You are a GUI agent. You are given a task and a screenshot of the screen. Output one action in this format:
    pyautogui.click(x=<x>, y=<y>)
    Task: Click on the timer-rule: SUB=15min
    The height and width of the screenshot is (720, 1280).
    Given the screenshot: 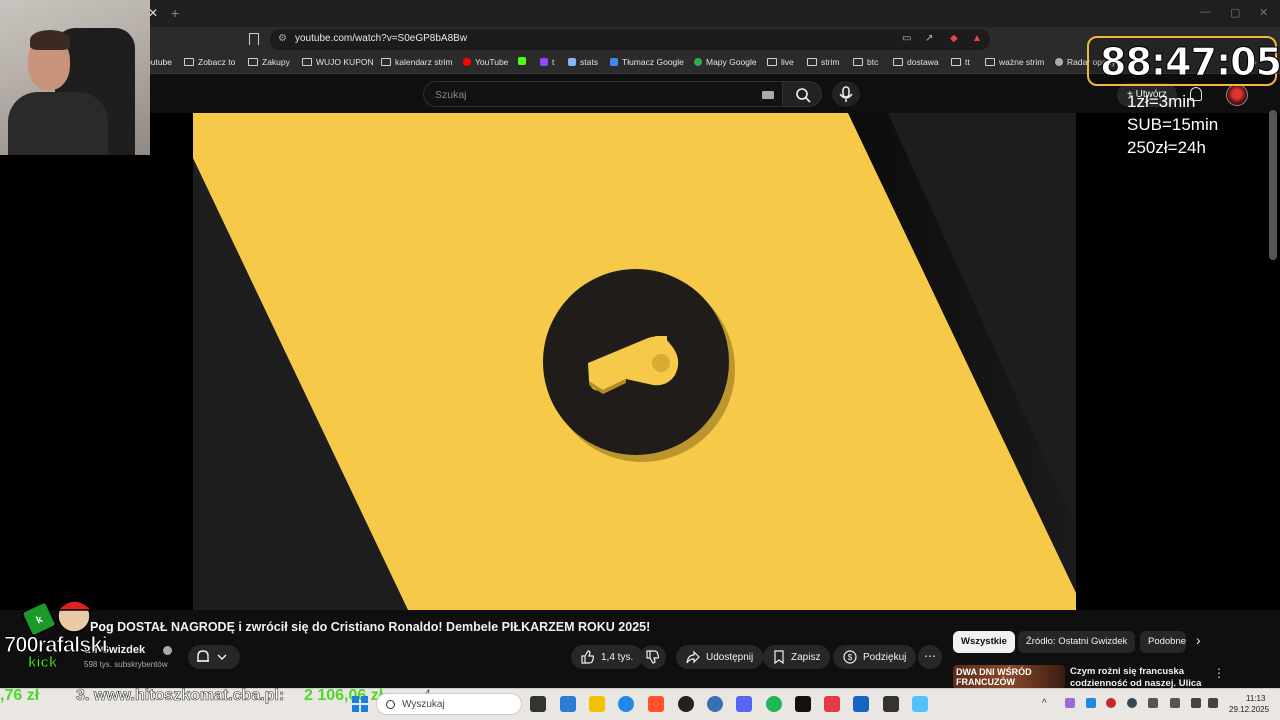 What is the action you would take?
    pyautogui.click(x=1173, y=124)
    